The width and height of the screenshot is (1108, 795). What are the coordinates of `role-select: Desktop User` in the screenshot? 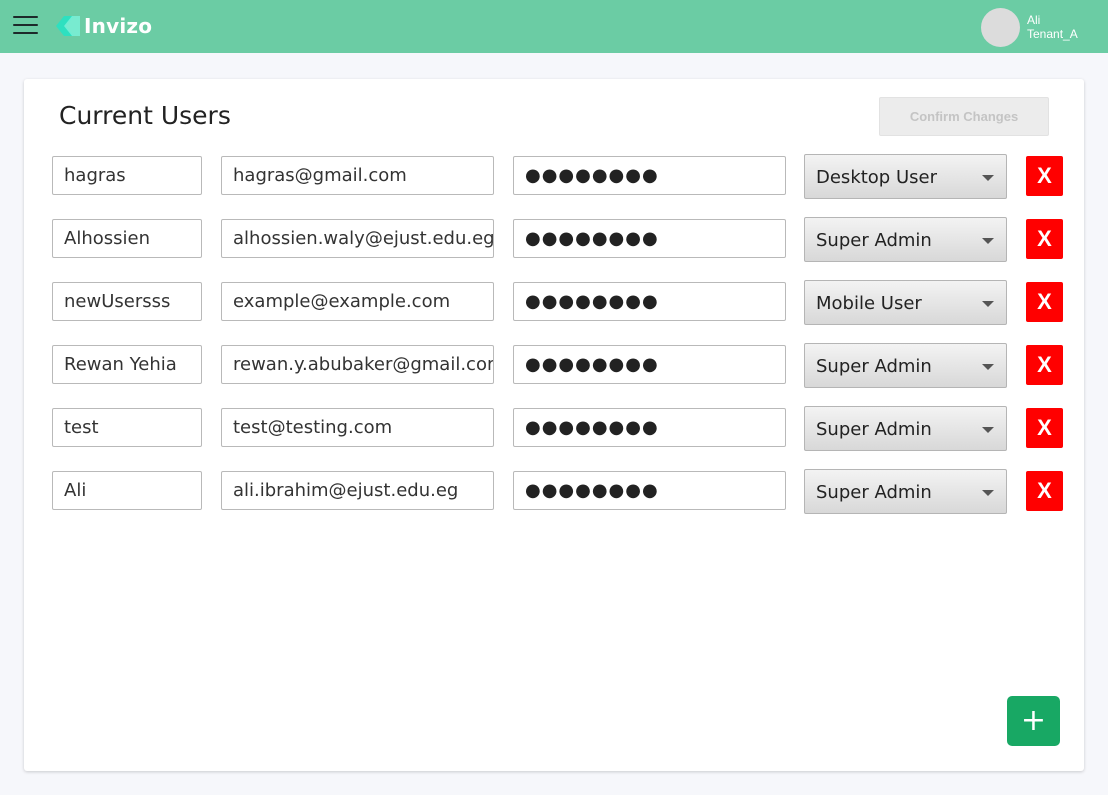 It's located at (905, 176).